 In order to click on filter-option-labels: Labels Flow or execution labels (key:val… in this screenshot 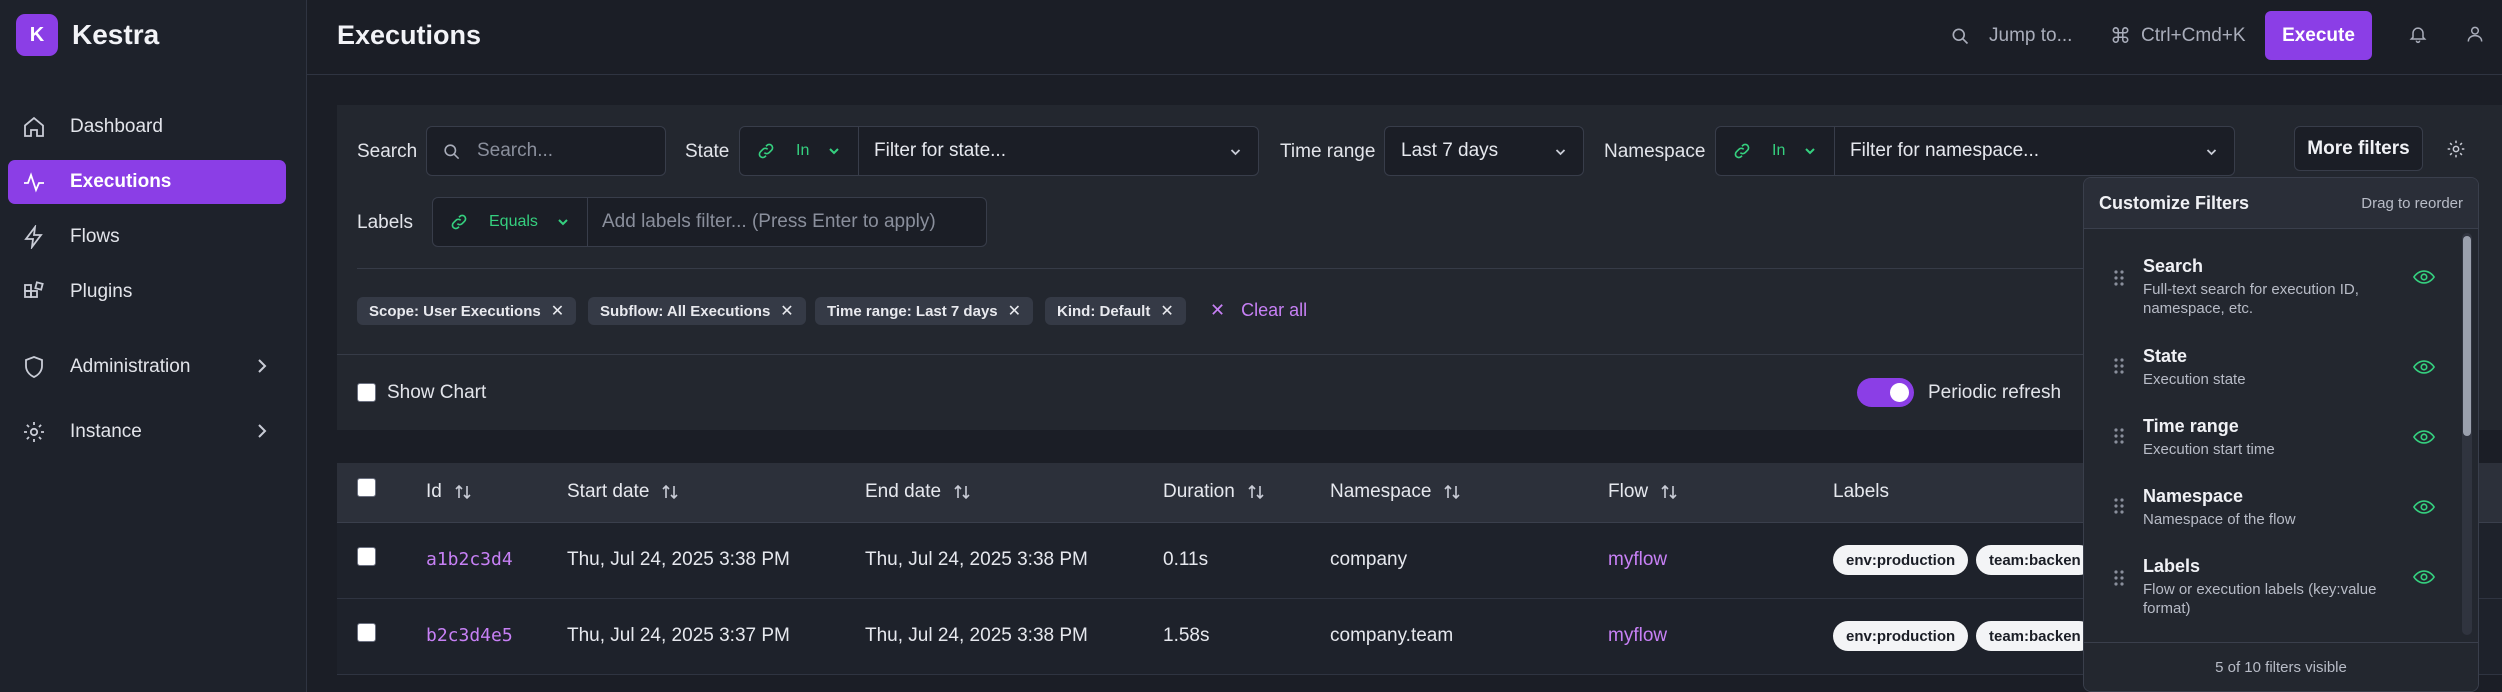, I will do `click(2269, 587)`.